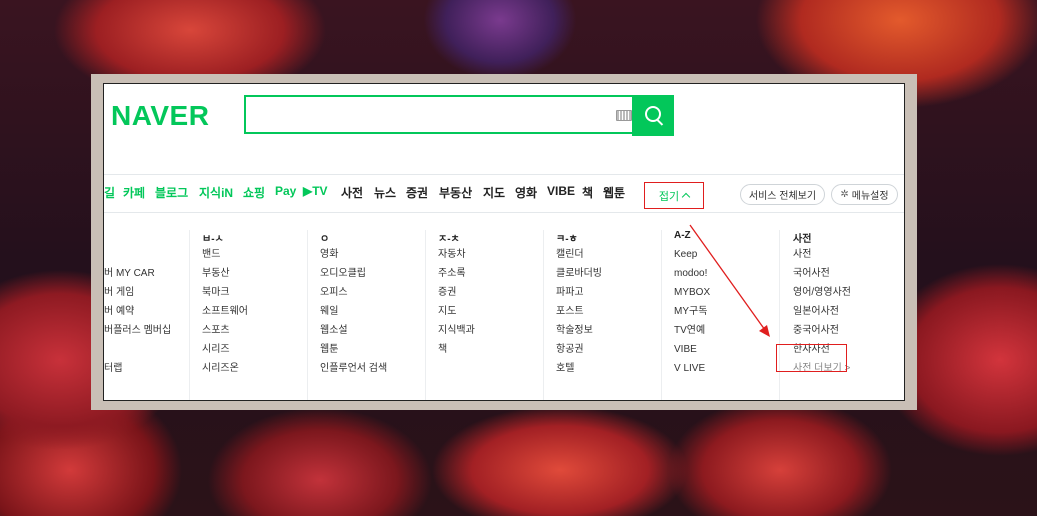  I want to click on service-link: 지도, so click(456, 315).